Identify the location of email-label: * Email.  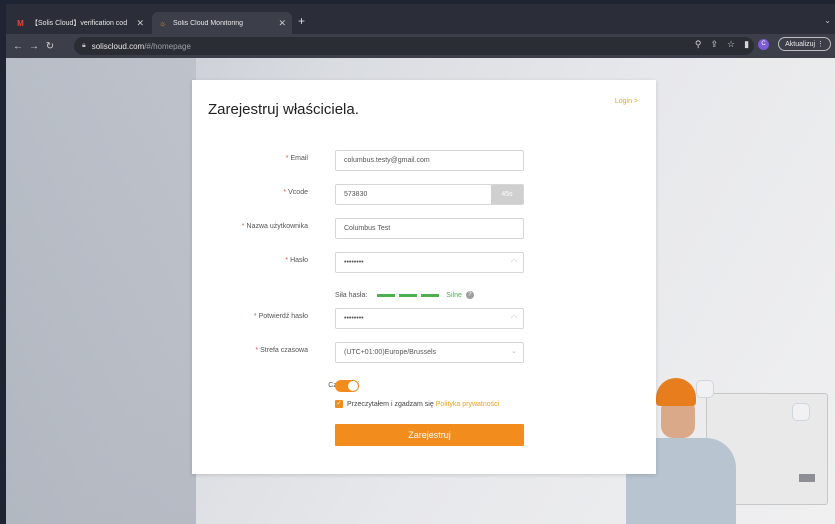
(296, 158).